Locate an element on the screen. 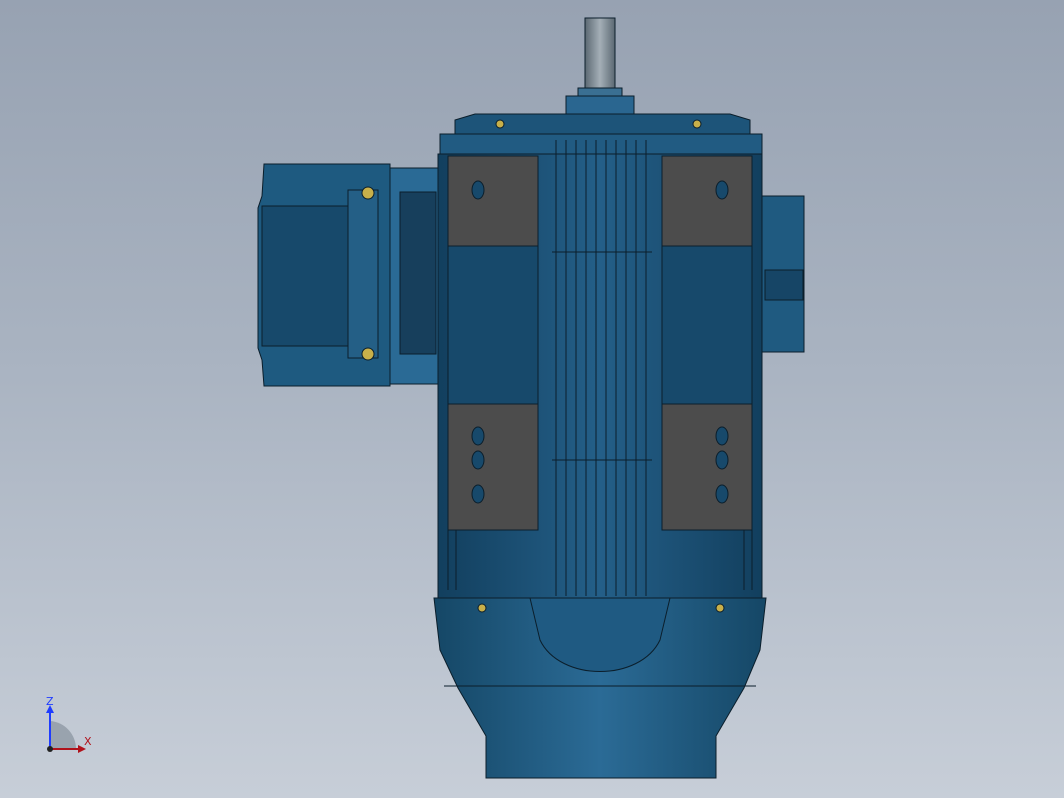 The height and width of the screenshot is (798, 1064). mount-pad-bottom-left is located at coordinates (493, 467).